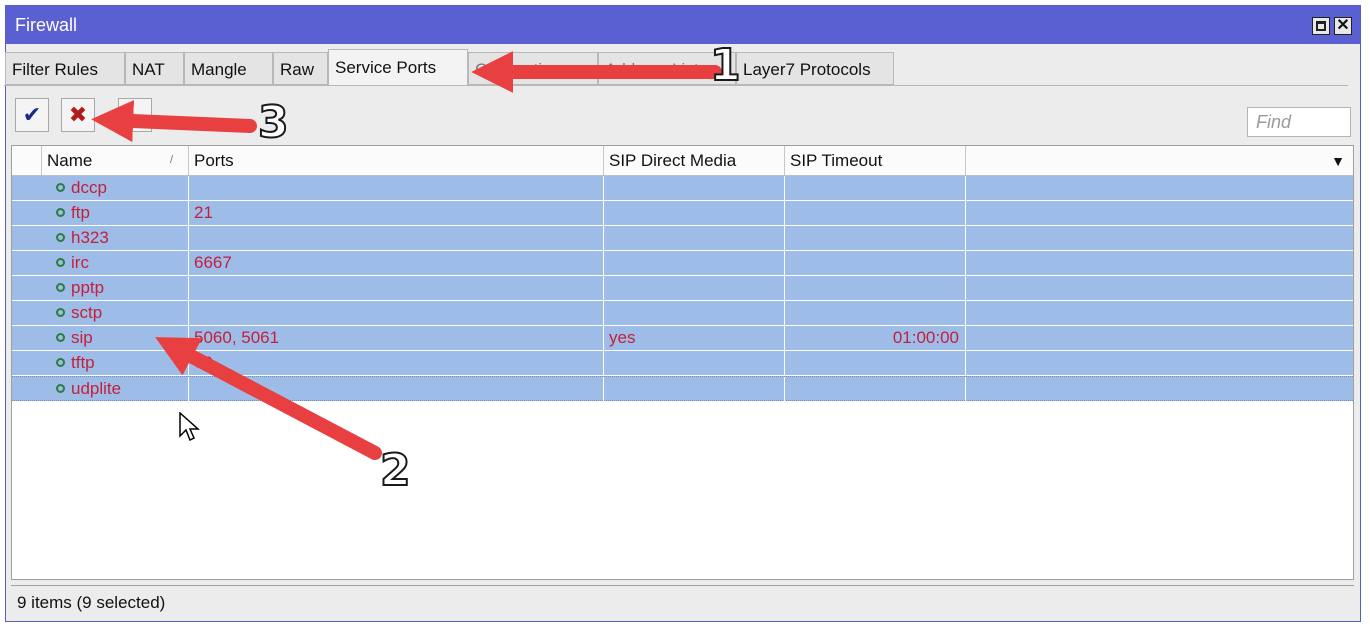 The width and height of the screenshot is (1370, 628). I want to click on annotation-1: 1, so click(725, 65).